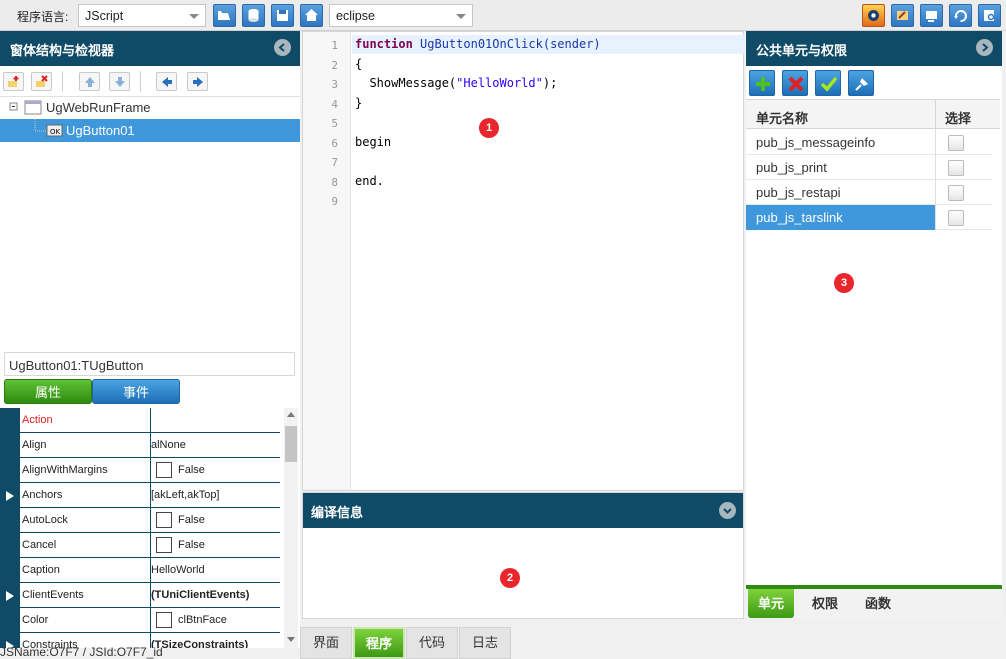 This screenshot has width=1006, height=659. I want to click on tab-properties: 属性, so click(48, 391).